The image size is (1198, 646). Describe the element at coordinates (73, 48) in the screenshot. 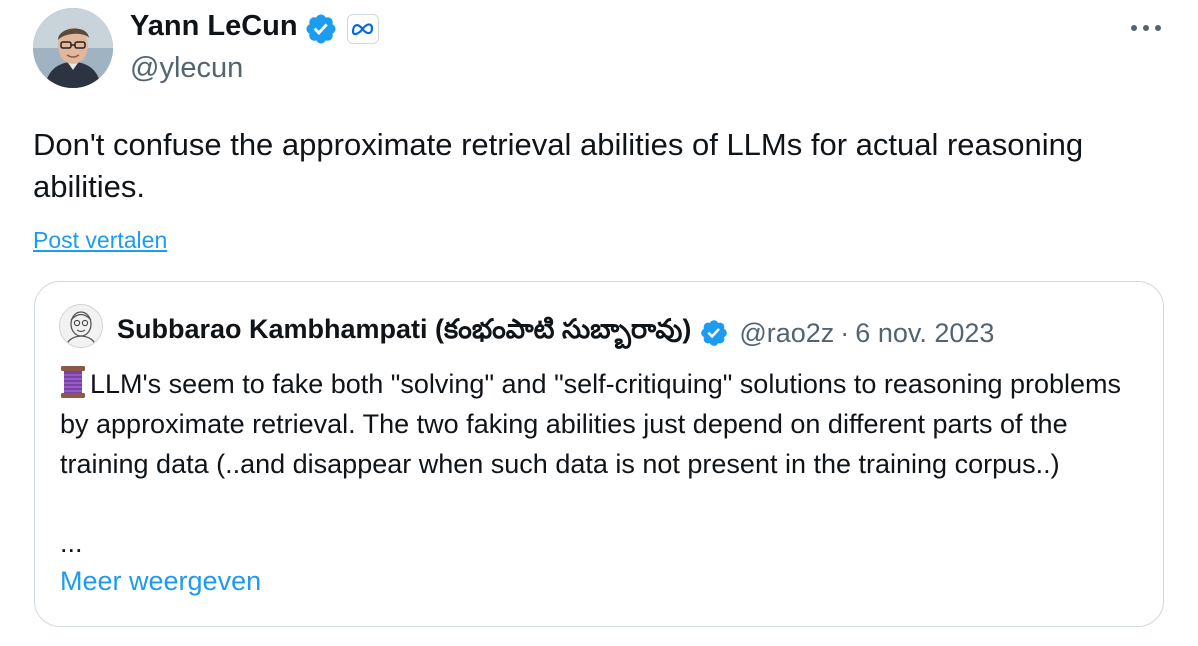

I see `author-avatar` at that location.